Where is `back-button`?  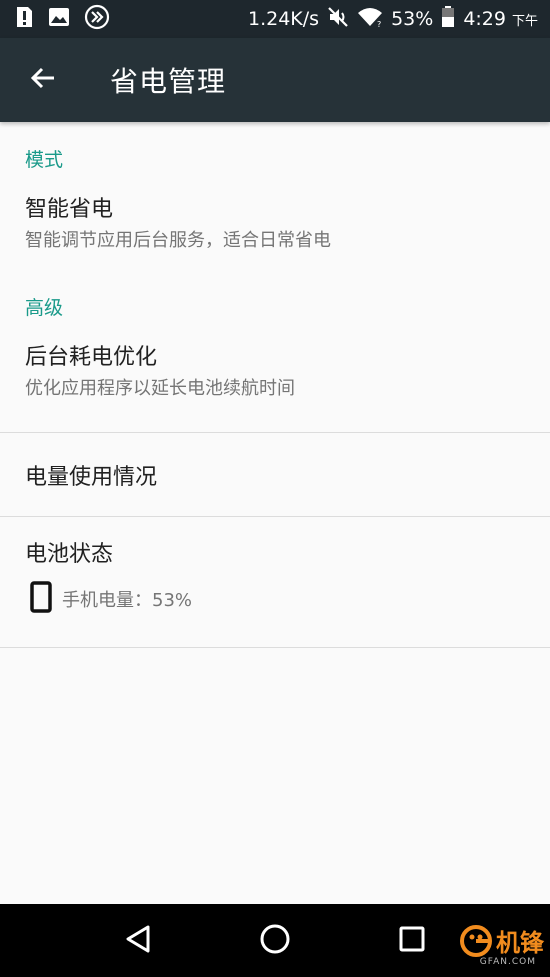 back-button is located at coordinates (43, 80).